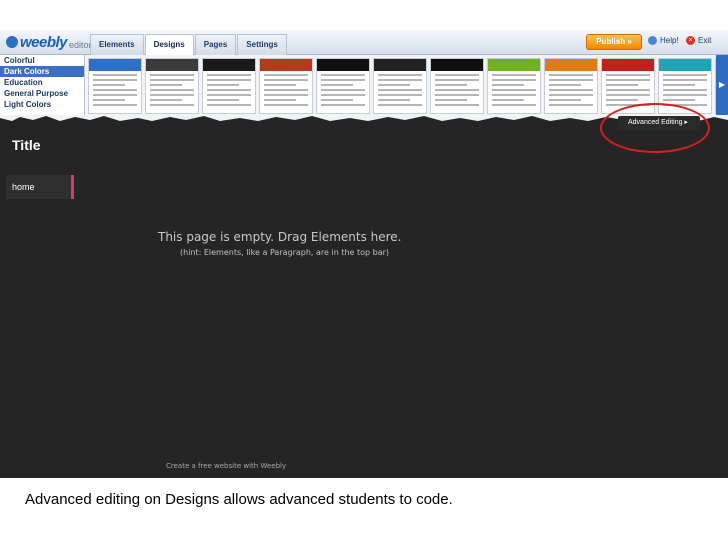  Describe the element at coordinates (659, 123) in the screenshot. I see `advanced-editing-button: Advanced Editing ▸` at that location.